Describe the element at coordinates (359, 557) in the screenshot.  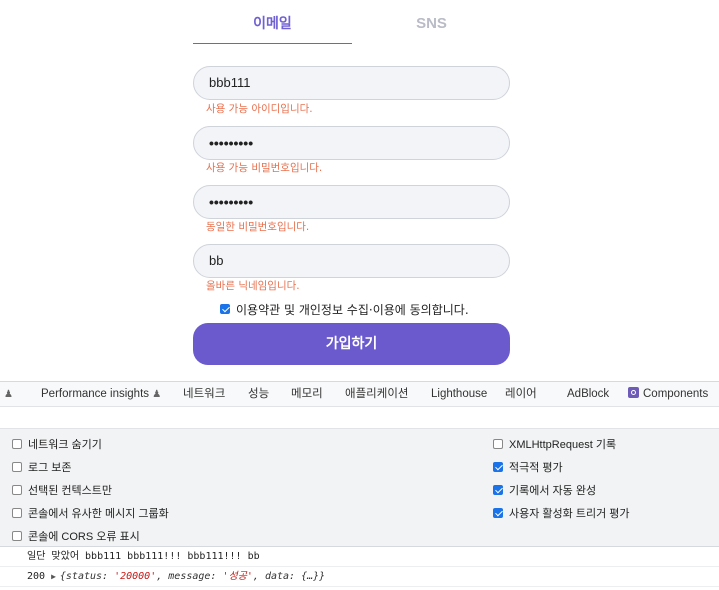
I see `console-log-line: 일단 맞았어 bbb111 bbb111!!! bbb111!!! bb` at that location.